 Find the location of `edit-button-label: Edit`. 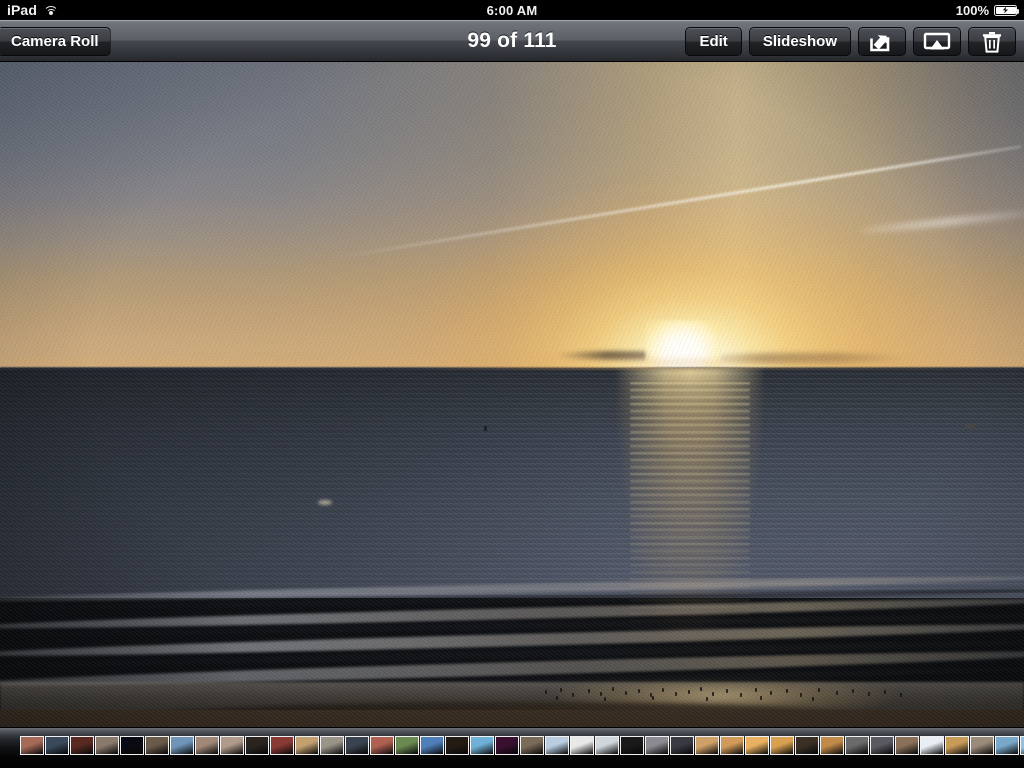

edit-button-label: Edit is located at coordinates (713, 41).